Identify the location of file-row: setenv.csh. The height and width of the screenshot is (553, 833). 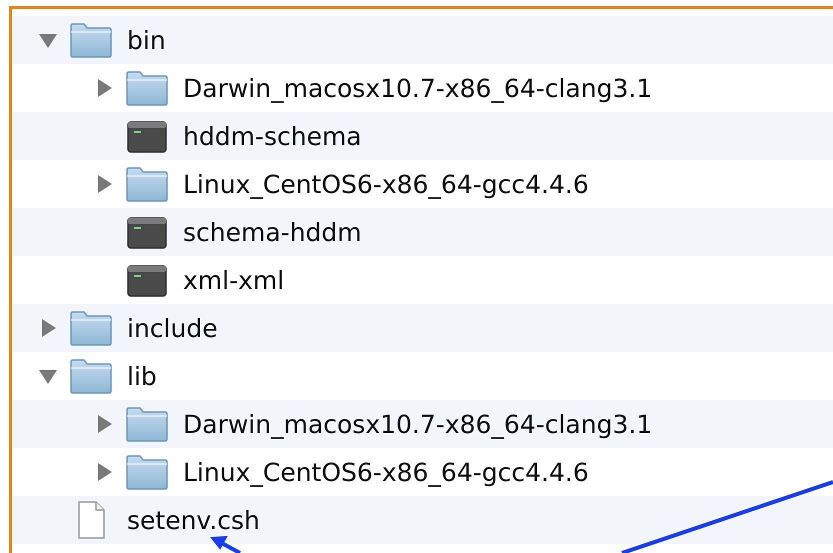
(422, 520).